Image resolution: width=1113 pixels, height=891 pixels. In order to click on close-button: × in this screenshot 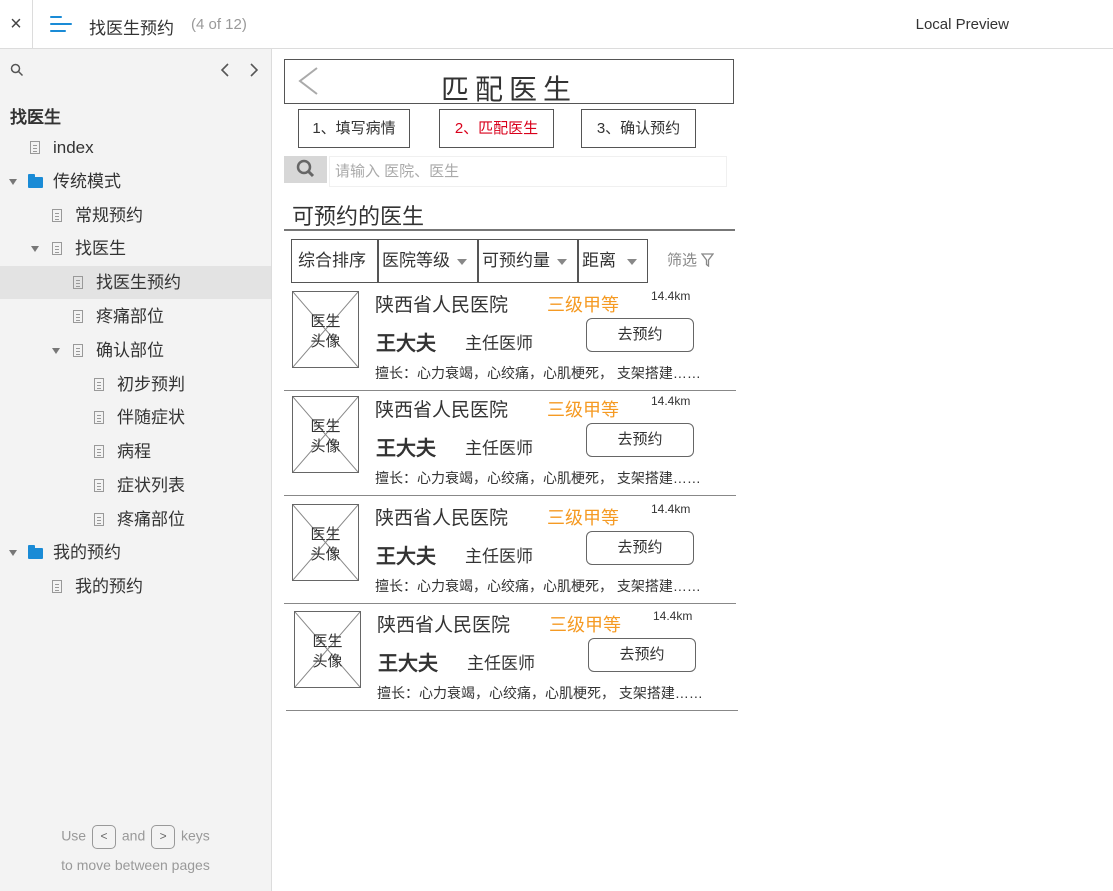, I will do `click(16, 24)`.